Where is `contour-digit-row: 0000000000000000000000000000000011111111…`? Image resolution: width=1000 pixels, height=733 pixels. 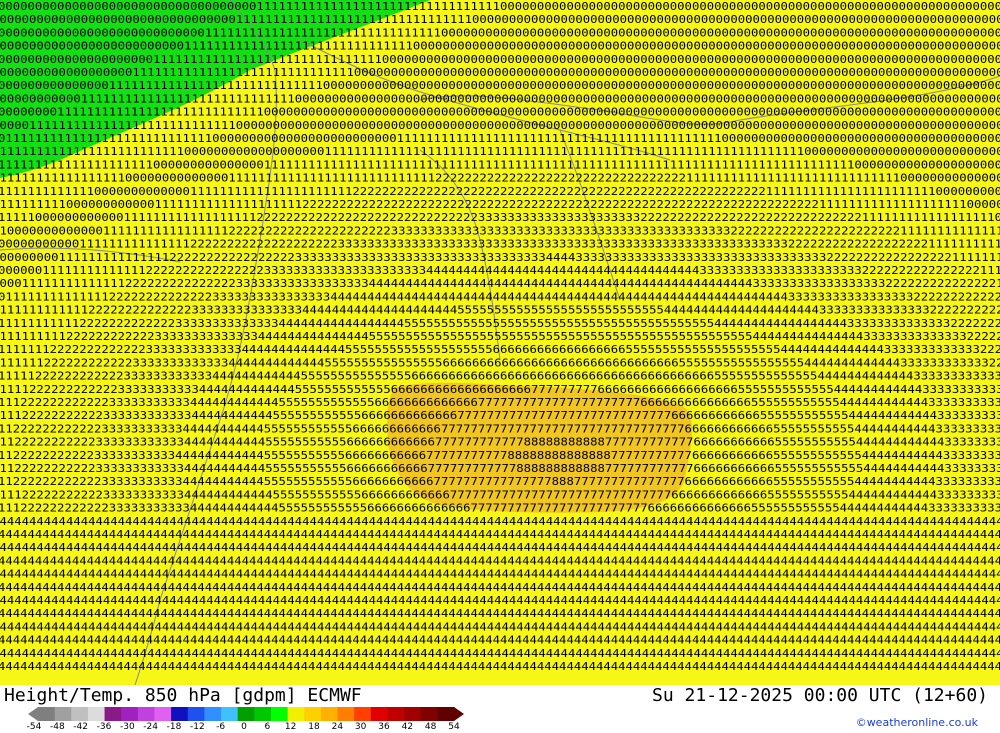
contour-digit-row: 0000000000000000000000000000000011111111… is located at coordinates (500, 19).